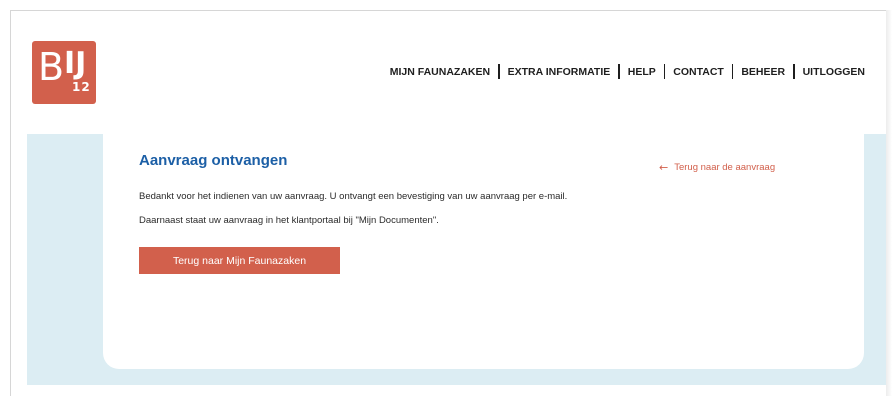 This screenshot has height=396, width=892. Describe the element at coordinates (10, 203) in the screenshot. I see `window-border-left` at that location.